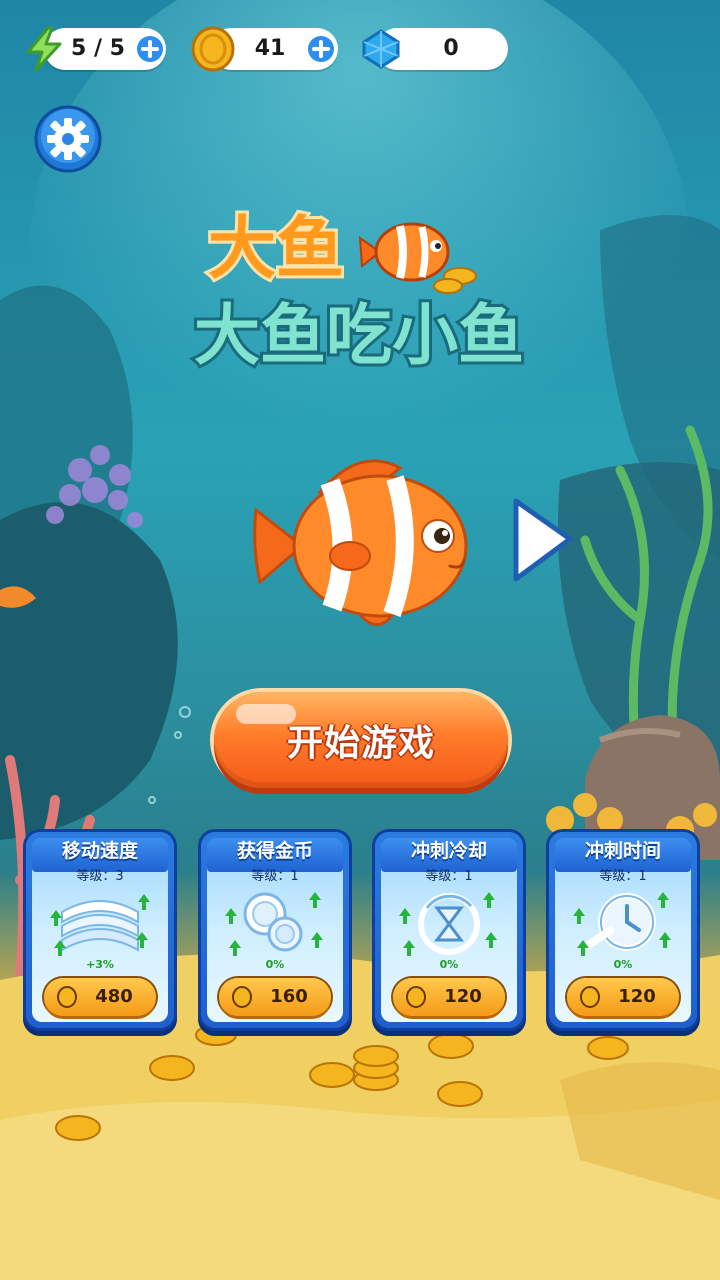 Image resolution: width=720 pixels, height=1280 pixels. I want to click on add-coins-button, so click(321, 49).